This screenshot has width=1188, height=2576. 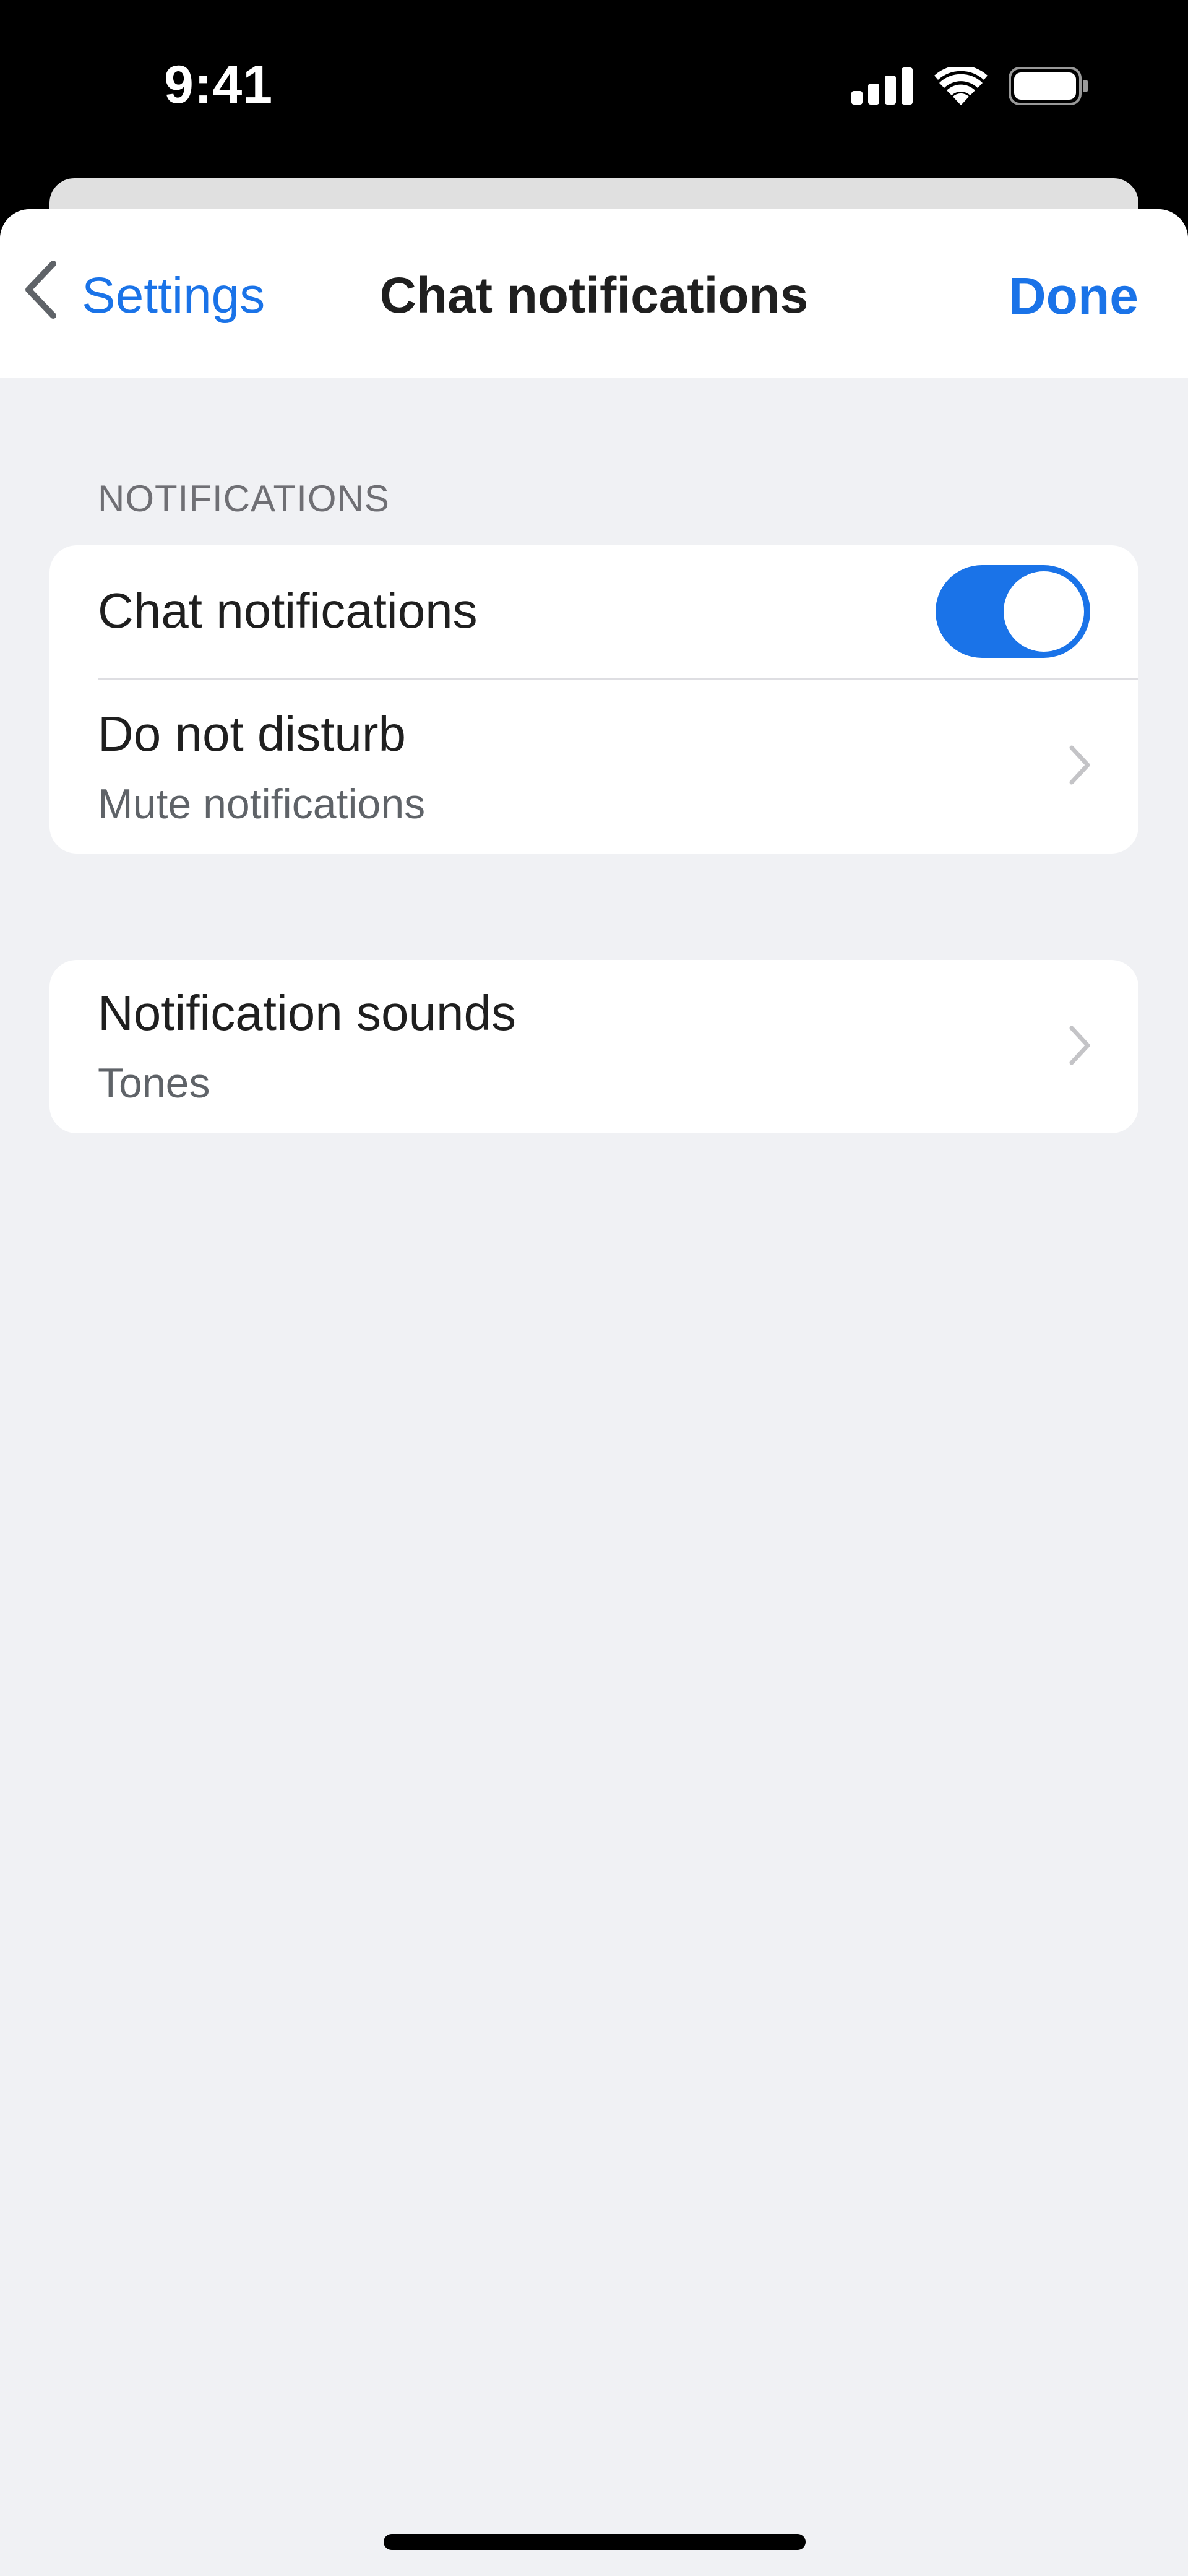 I want to click on do-not-disturb-row: Do not disturb Mute notifications, so click(x=594, y=767).